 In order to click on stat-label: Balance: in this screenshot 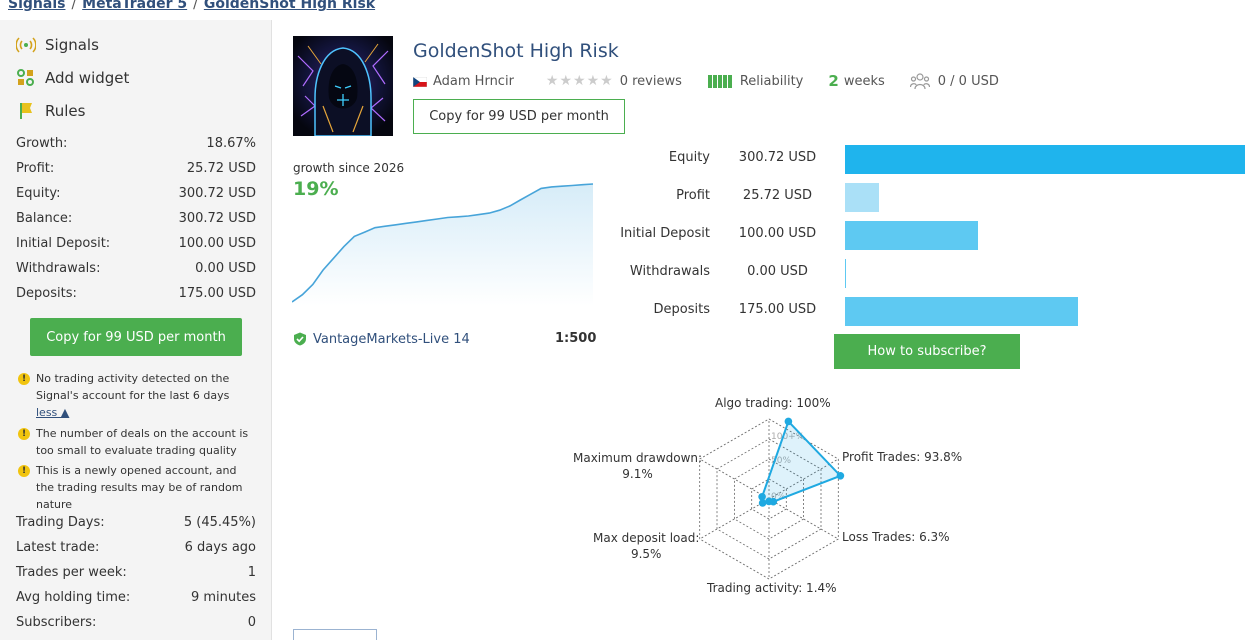, I will do `click(44, 218)`.